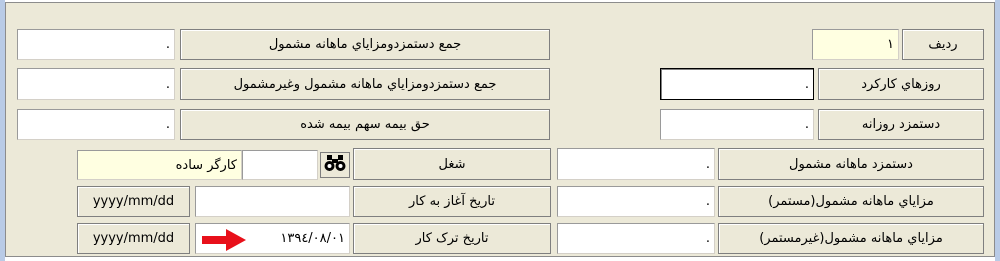 The height and width of the screenshot is (261, 1000). Describe the element at coordinates (452, 164) in the screenshot. I see `job-label: شغل` at that location.